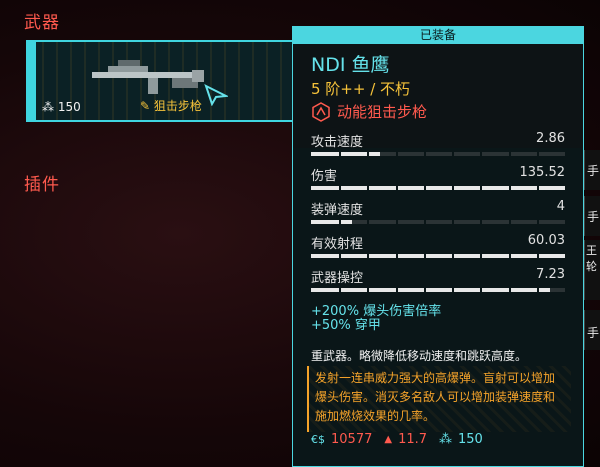 The image size is (600, 467). What do you see at coordinates (376, 311) in the screenshot?
I see `bonus-headshot: +200% 爆头伤害倍率` at bounding box center [376, 311].